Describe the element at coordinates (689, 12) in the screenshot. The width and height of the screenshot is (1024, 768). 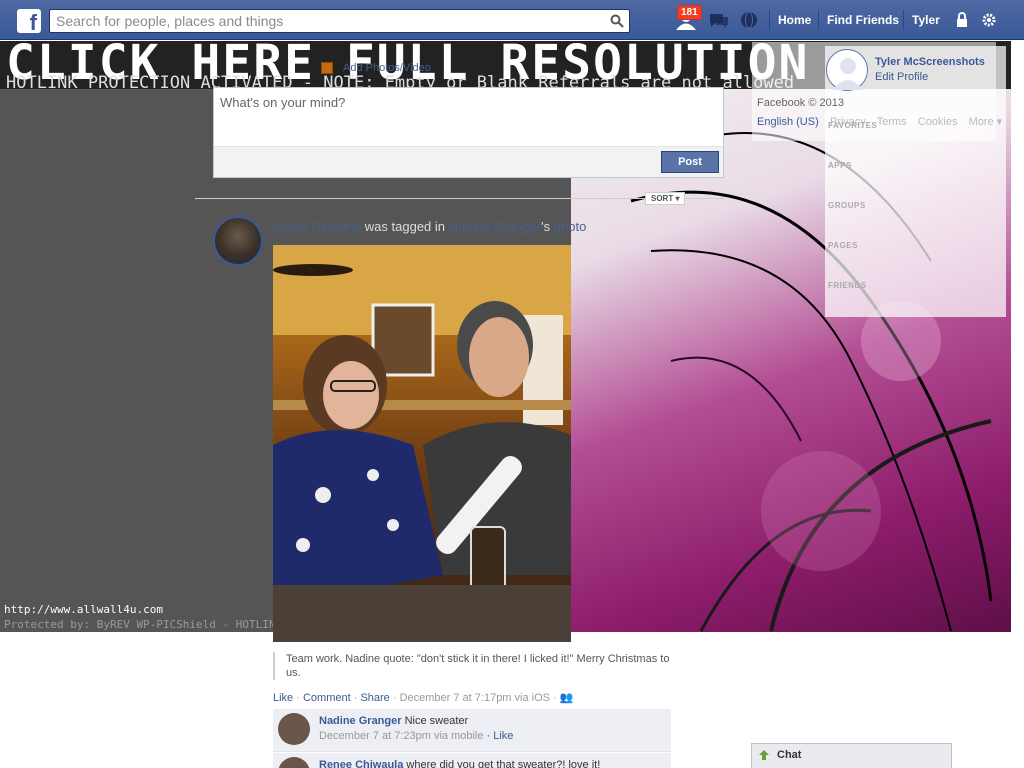
I see `notification-badge: 181` at that location.